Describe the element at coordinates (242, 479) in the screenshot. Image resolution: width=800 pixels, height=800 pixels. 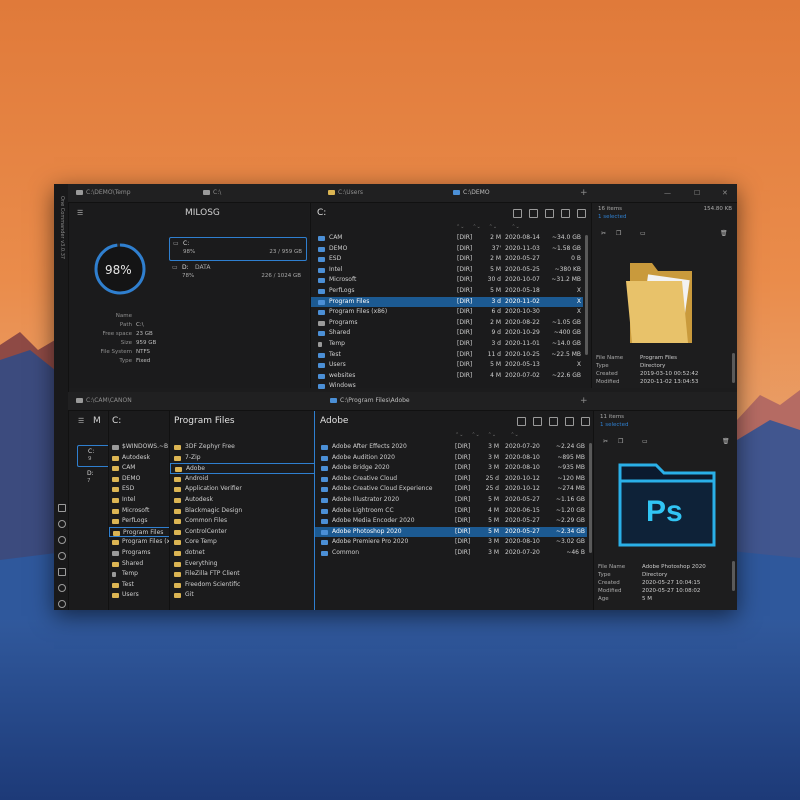
I see `list-item: Android` at that location.